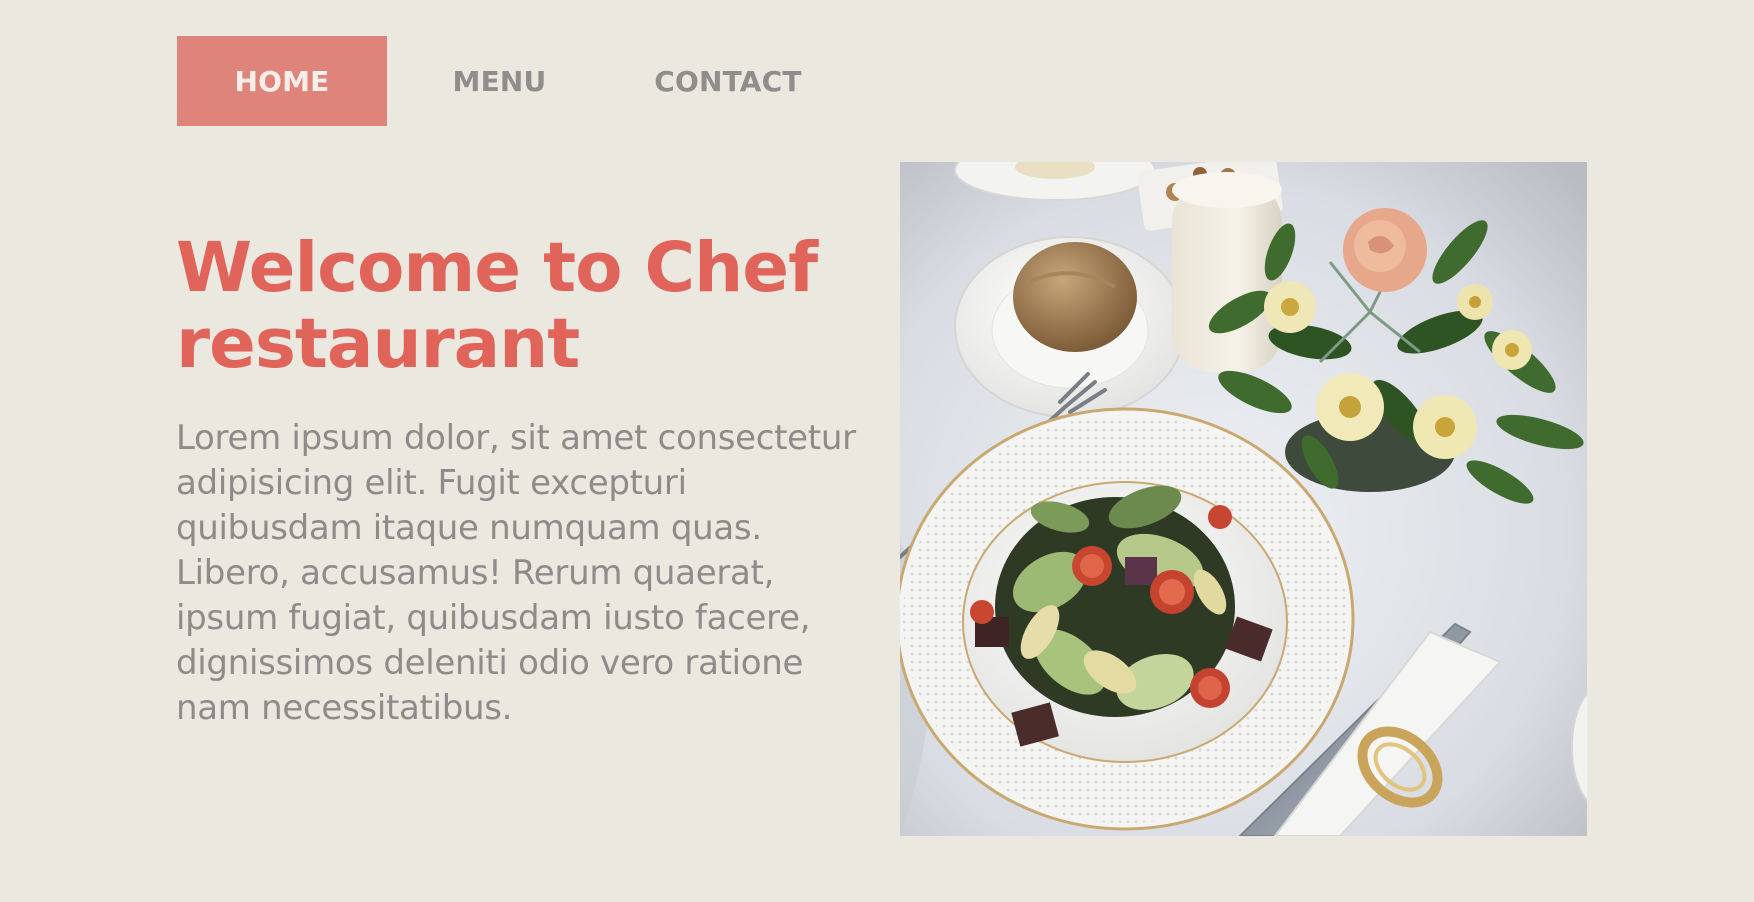 This screenshot has width=1754, height=902. Describe the element at coordinates (499, 81) in the screenshot. I see `nav-menu-link: MENU` at that location.